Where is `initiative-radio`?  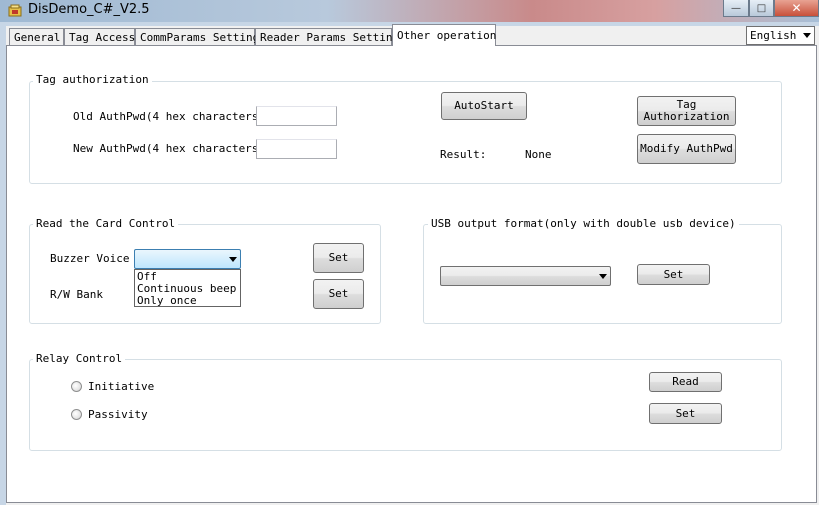 initiative-radio is located at coordinates (76, 386).